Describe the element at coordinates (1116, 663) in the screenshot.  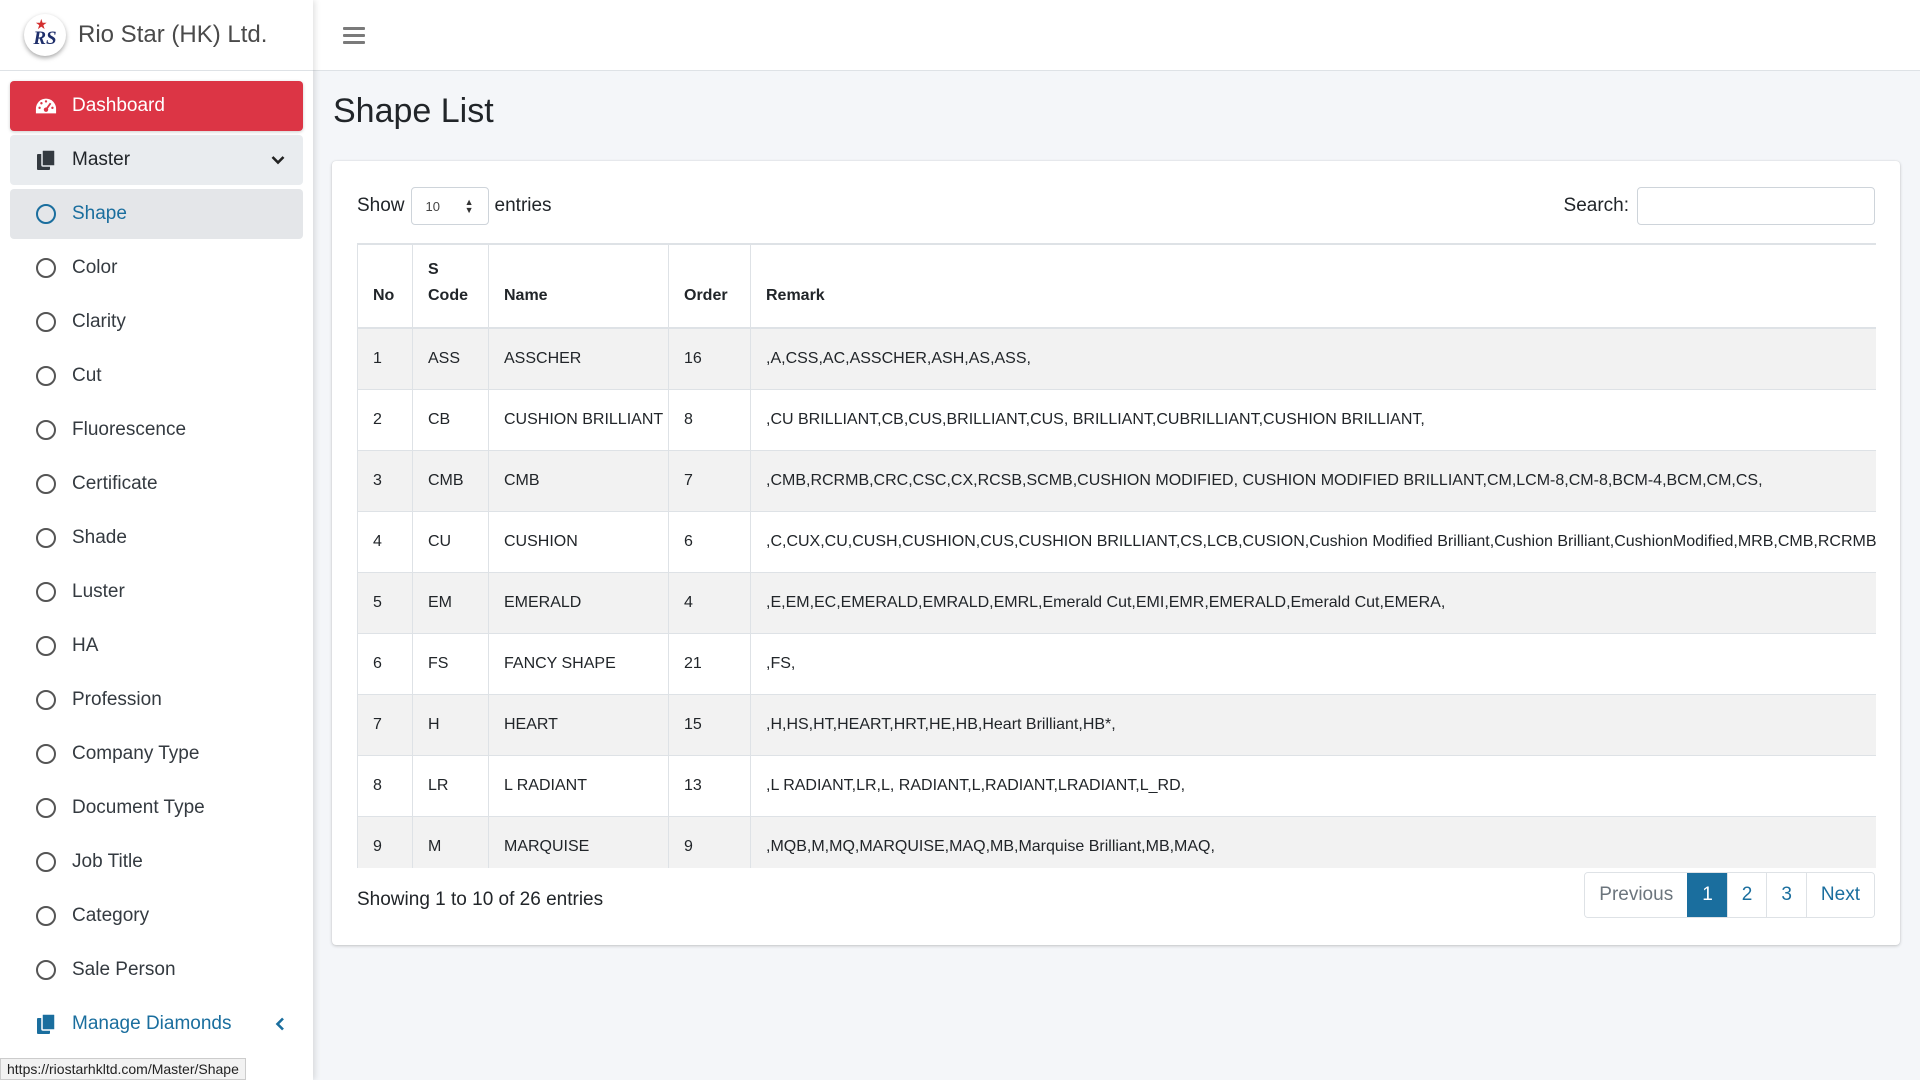
I see `table-row: 6 FS FANCY SHAPE 21 ,FS,` at that location.